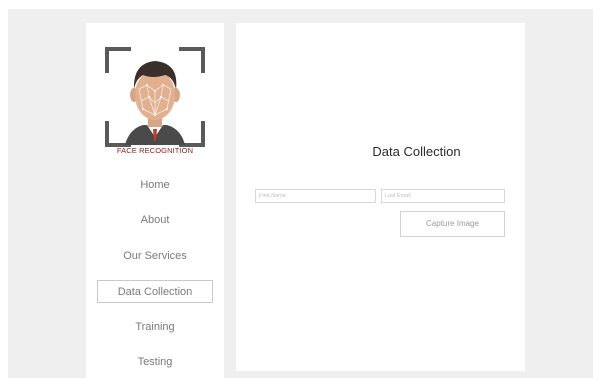 The image size is (593, 378). Describe the element at coordinates (155, 327) in the screenshot. I see `sidebar-item-training: Training` at that location.